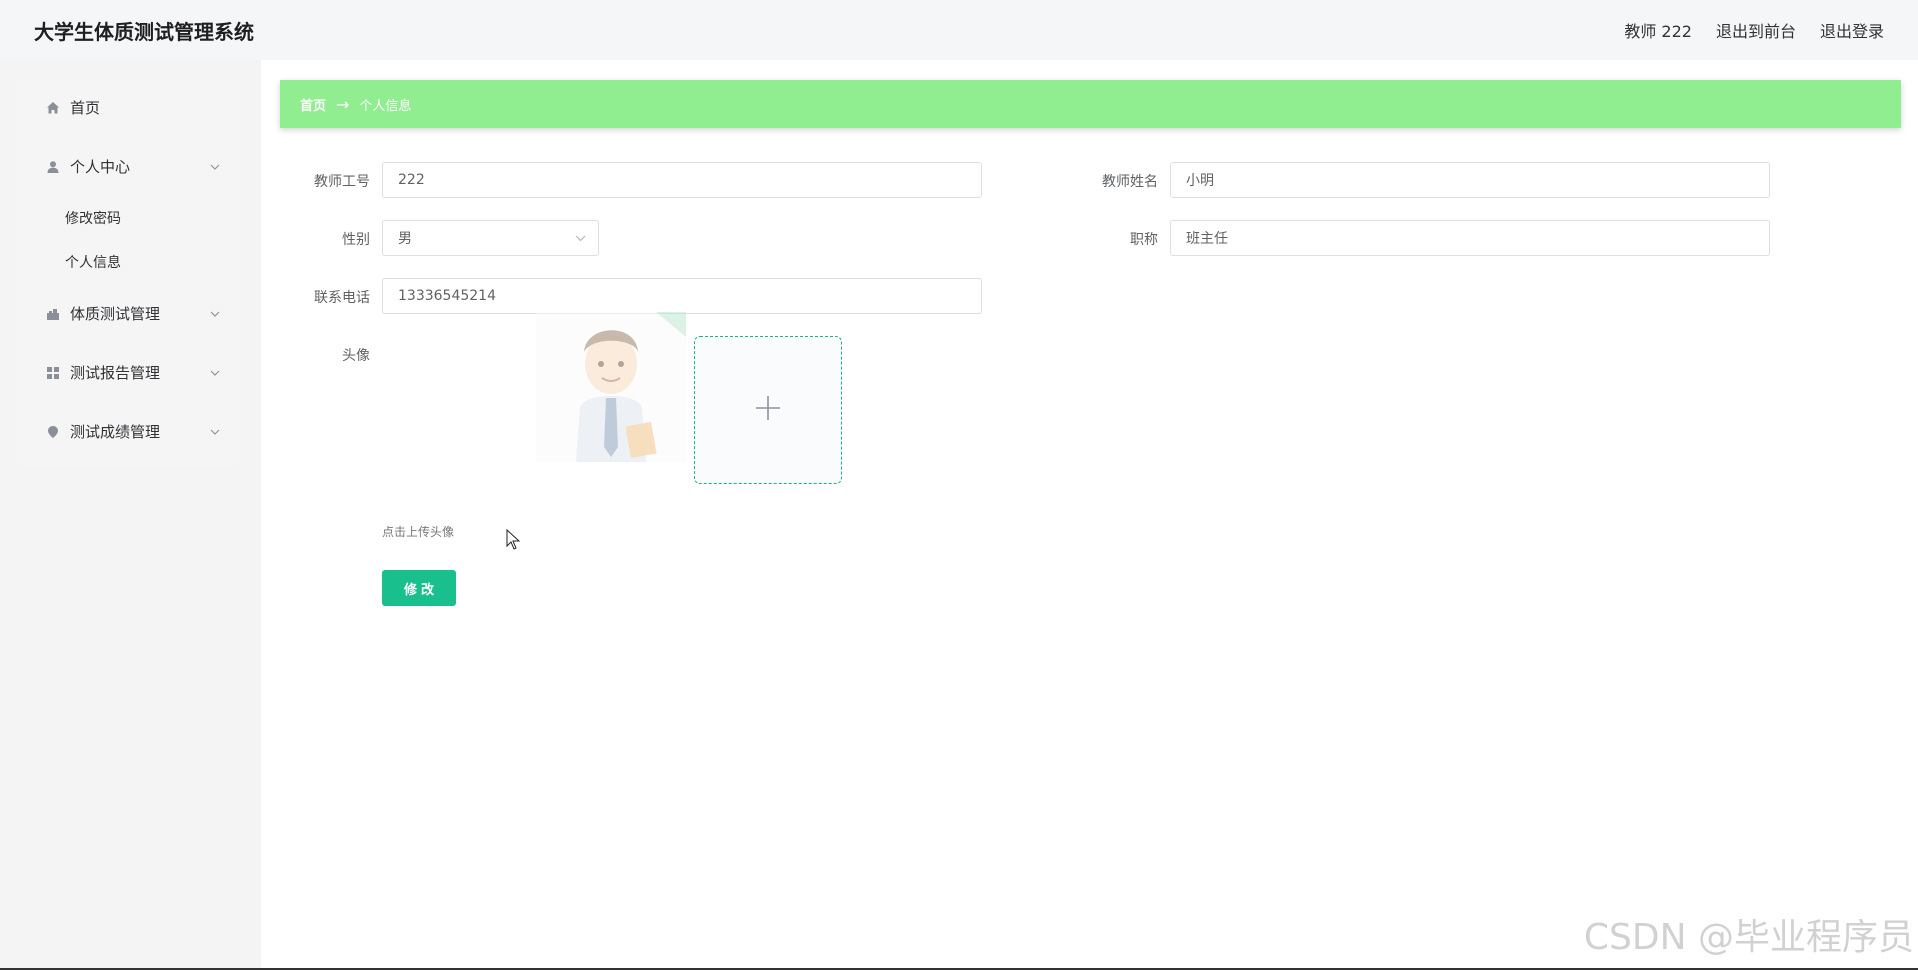 Image resolution: width=1918 pixels, height=970 pixels. I want to click on phone-field: 13336545214, so click(682, 296).